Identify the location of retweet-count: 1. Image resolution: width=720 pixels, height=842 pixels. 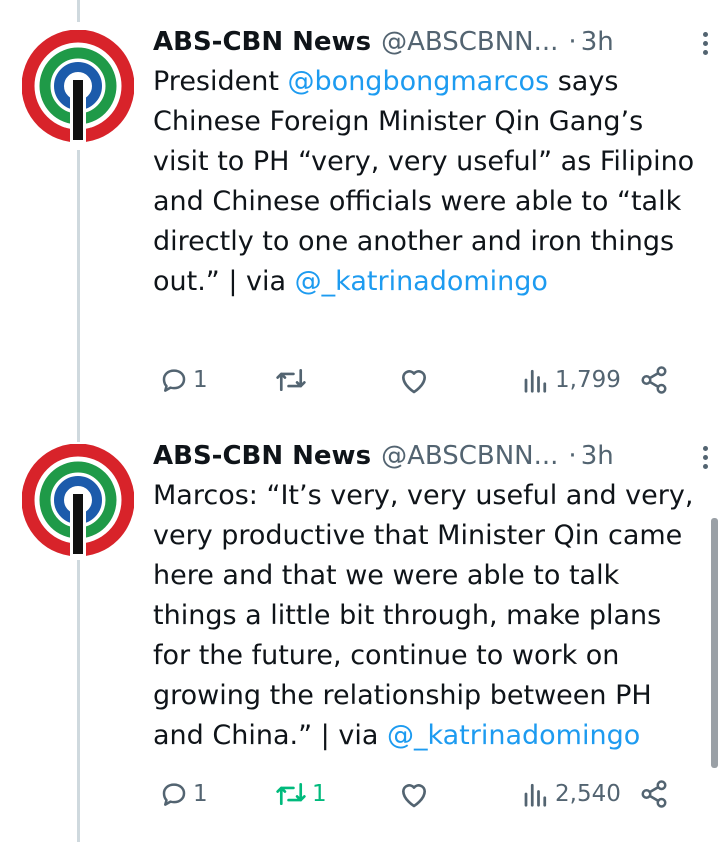
(319, 794).